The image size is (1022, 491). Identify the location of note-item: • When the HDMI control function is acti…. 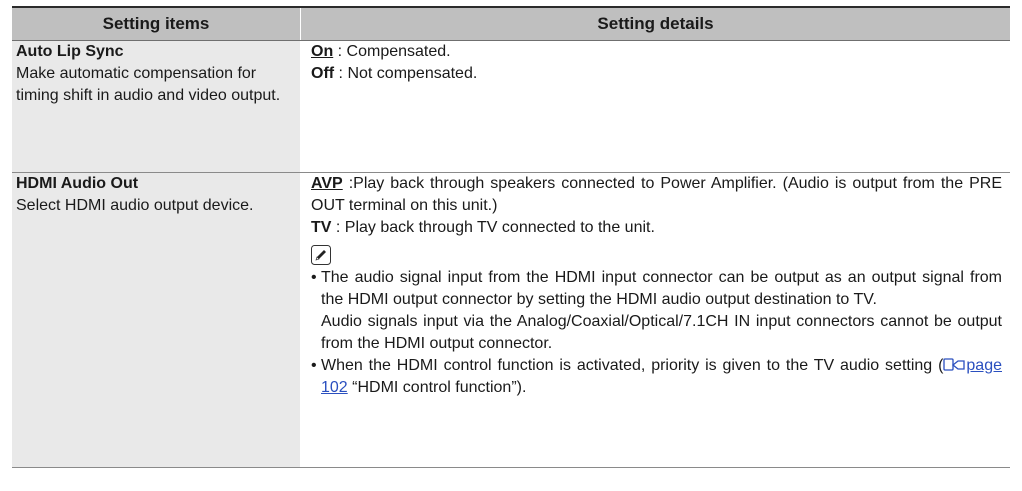
(656, 377).